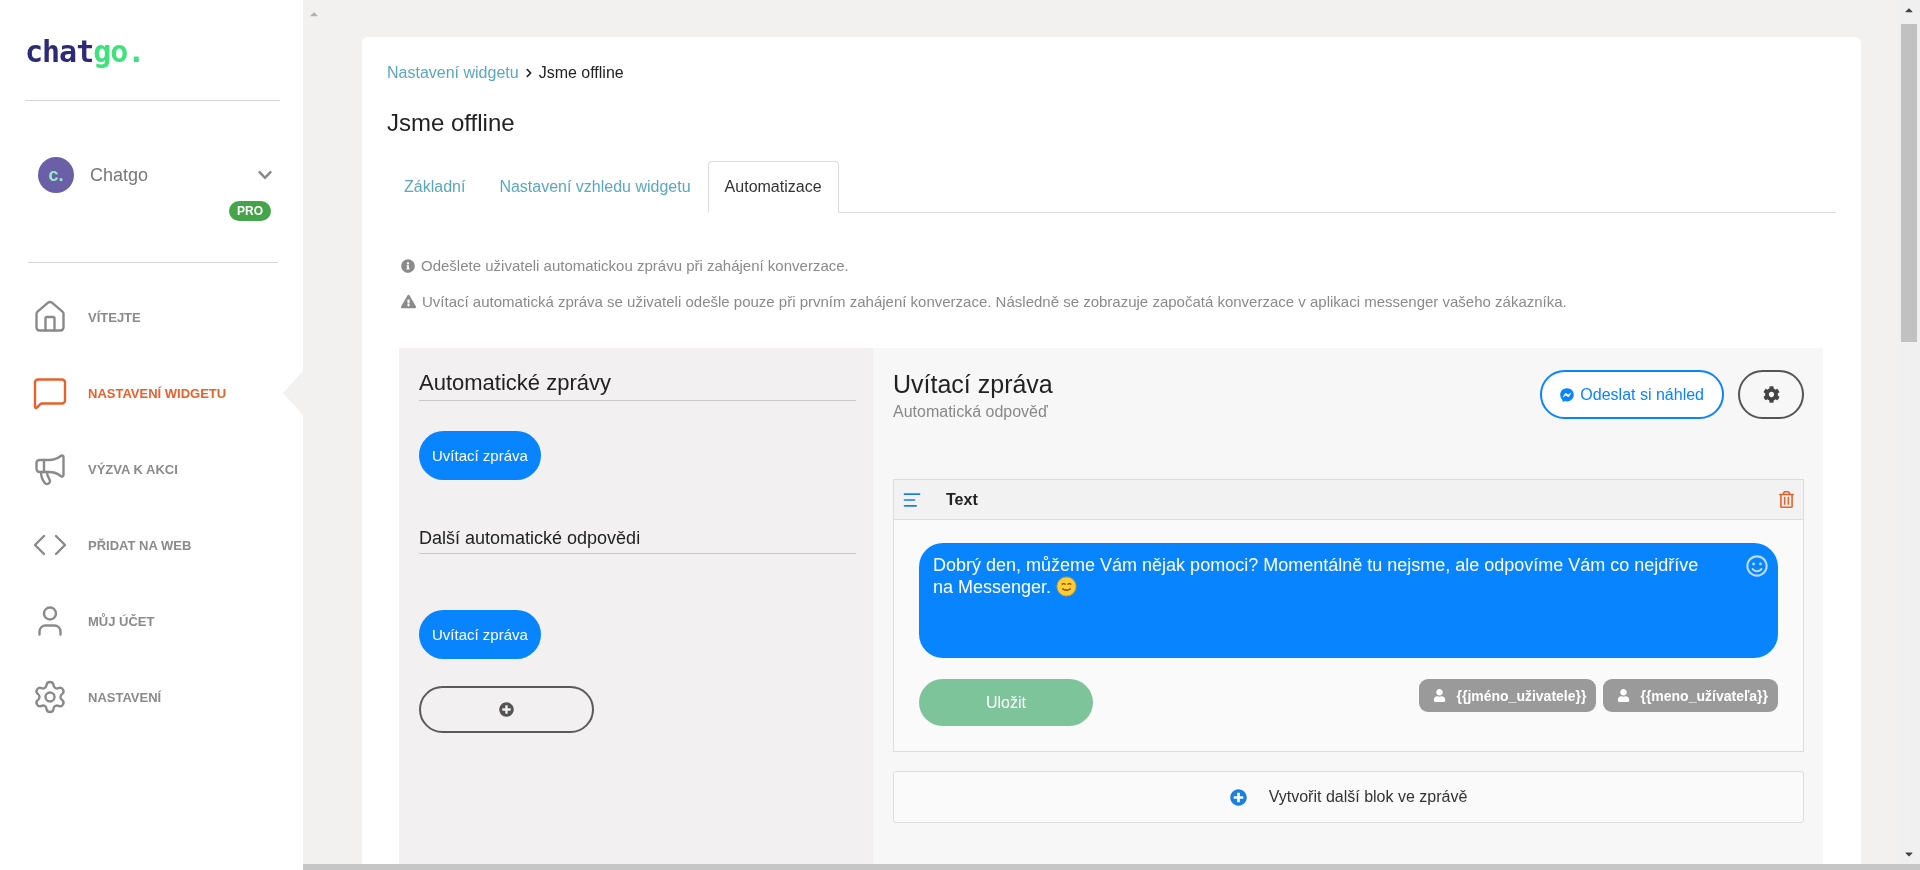  I want to click on emoji-picker-icon, so click(1757, 566).